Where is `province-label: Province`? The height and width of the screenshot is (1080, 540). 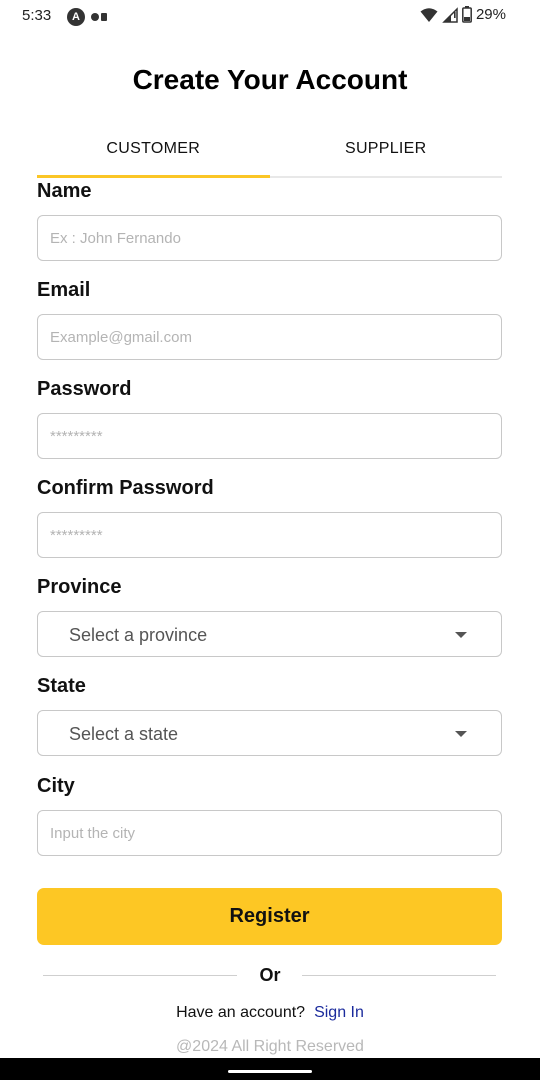
province-label: Province is located at coordinates (79, 587).